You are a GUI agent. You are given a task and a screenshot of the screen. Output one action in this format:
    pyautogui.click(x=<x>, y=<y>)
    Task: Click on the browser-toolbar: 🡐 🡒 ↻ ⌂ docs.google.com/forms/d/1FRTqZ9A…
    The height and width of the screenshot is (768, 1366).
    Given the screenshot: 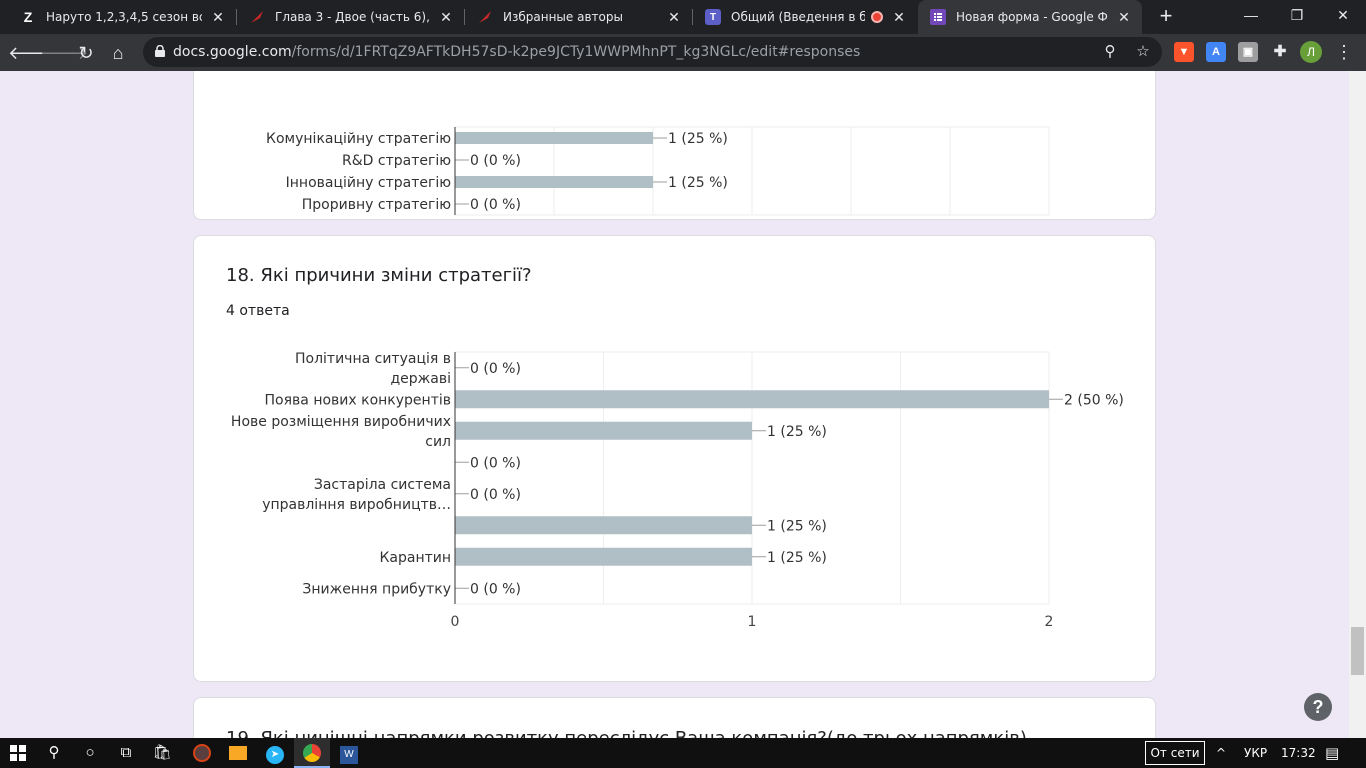 What is the action you would take?
    pyautogui.click(x=683, y=52)
    